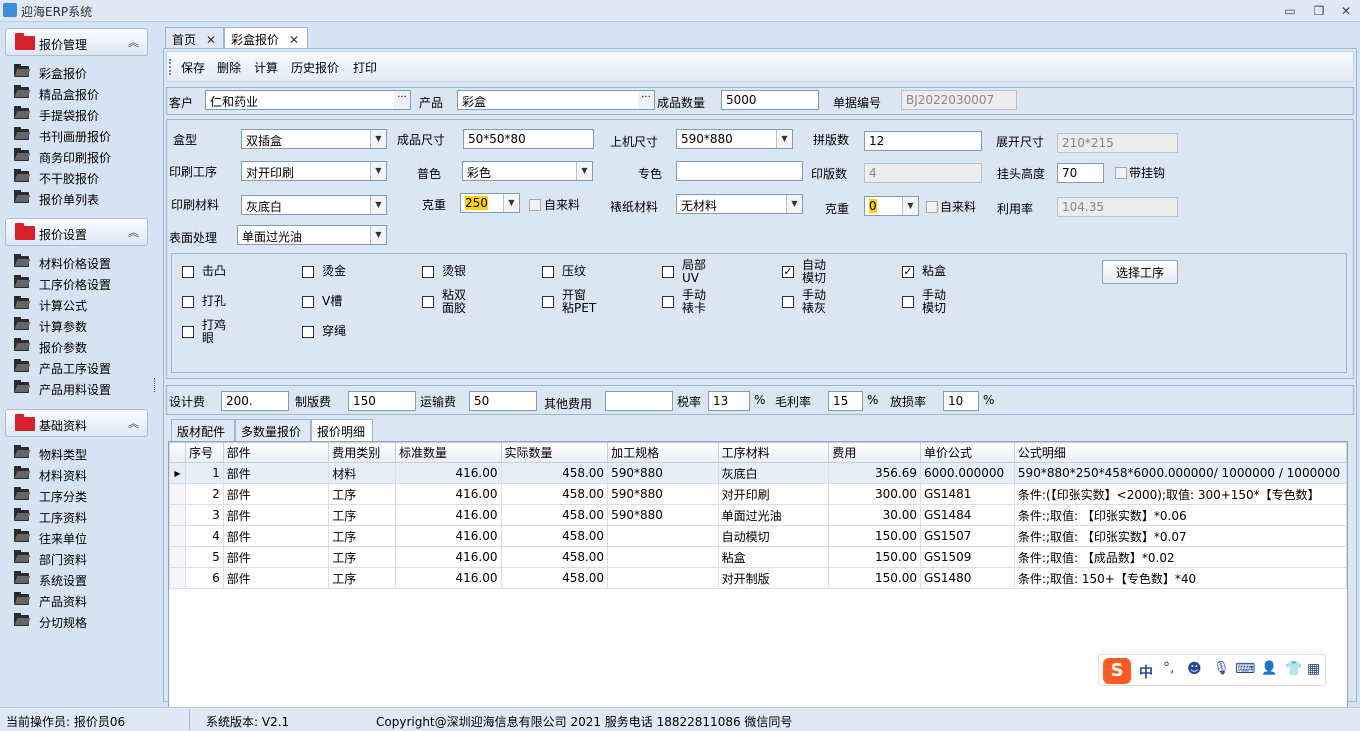 This screenshot has width=1360, height=731. Describe the element at coordinates (663, 473) in the screenshot. I see `table-cell: 590*880` at that location.